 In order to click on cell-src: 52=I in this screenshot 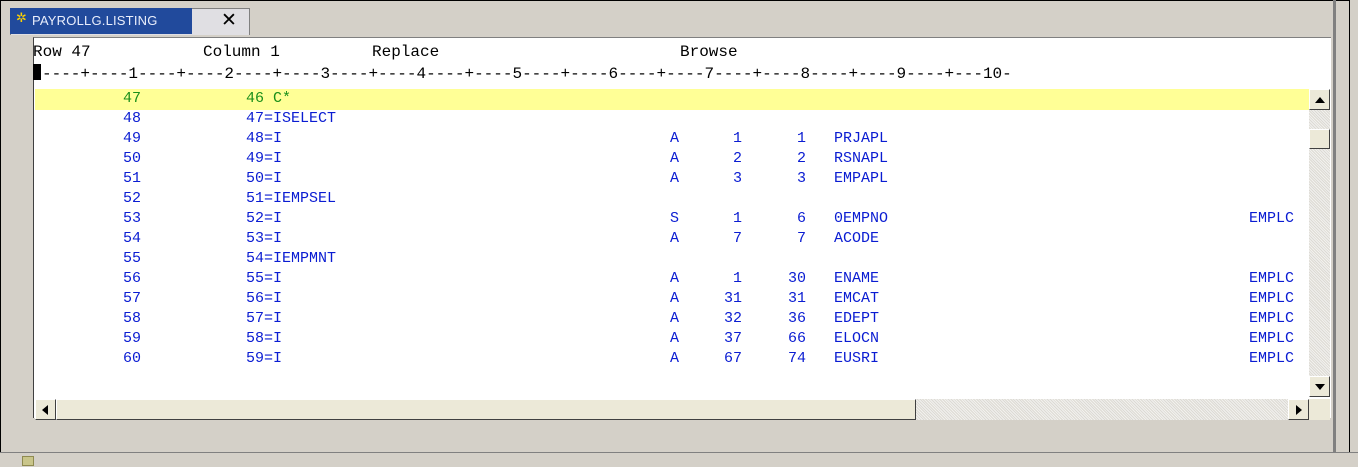, I will do `click(264, 218)`.